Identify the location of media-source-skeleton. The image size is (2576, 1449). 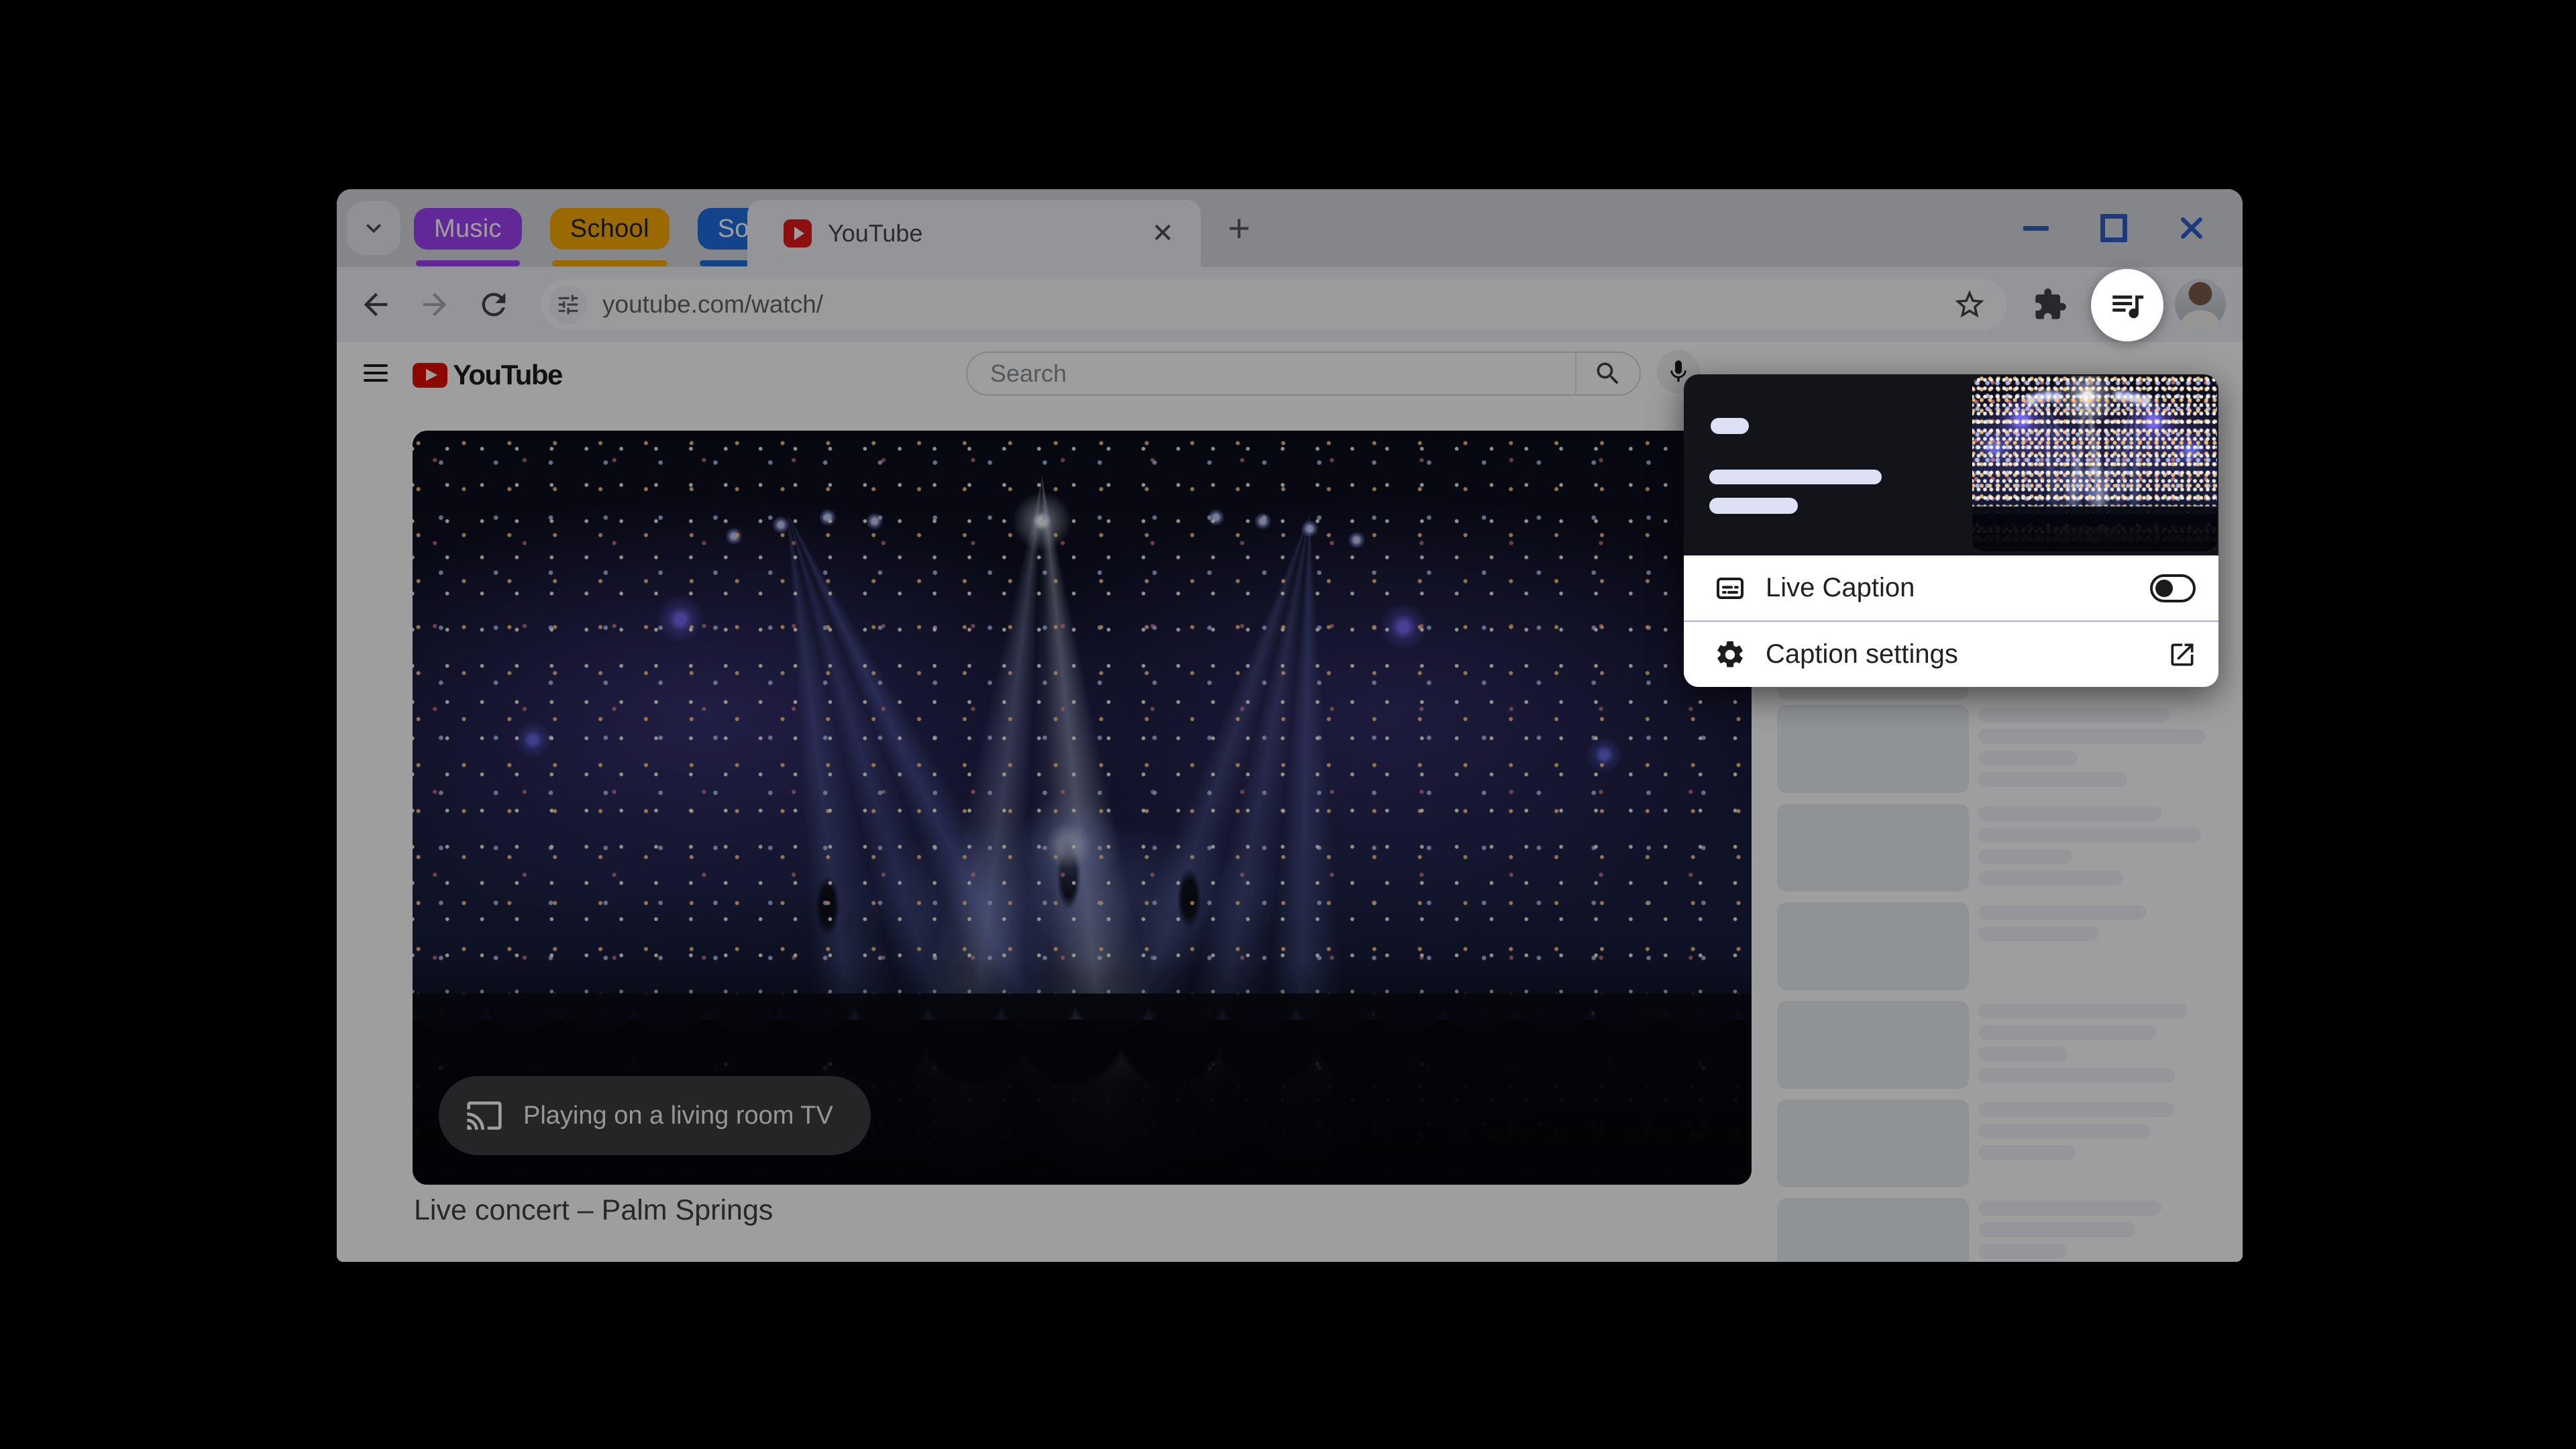
(1730, 426).